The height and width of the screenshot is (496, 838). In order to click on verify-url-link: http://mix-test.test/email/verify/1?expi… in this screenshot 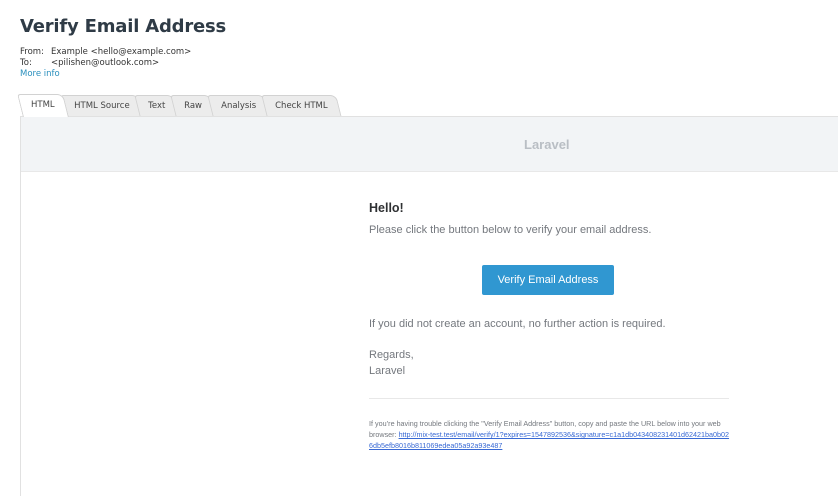, I will do `click(549, 440)`.